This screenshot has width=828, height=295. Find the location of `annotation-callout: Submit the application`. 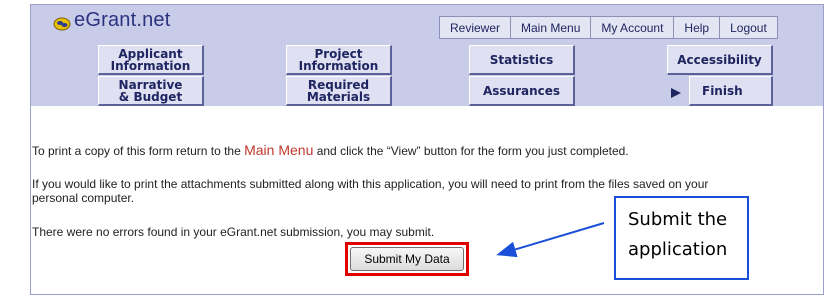

annotation-callout: Submit the application is located at coordinates (681, 238).